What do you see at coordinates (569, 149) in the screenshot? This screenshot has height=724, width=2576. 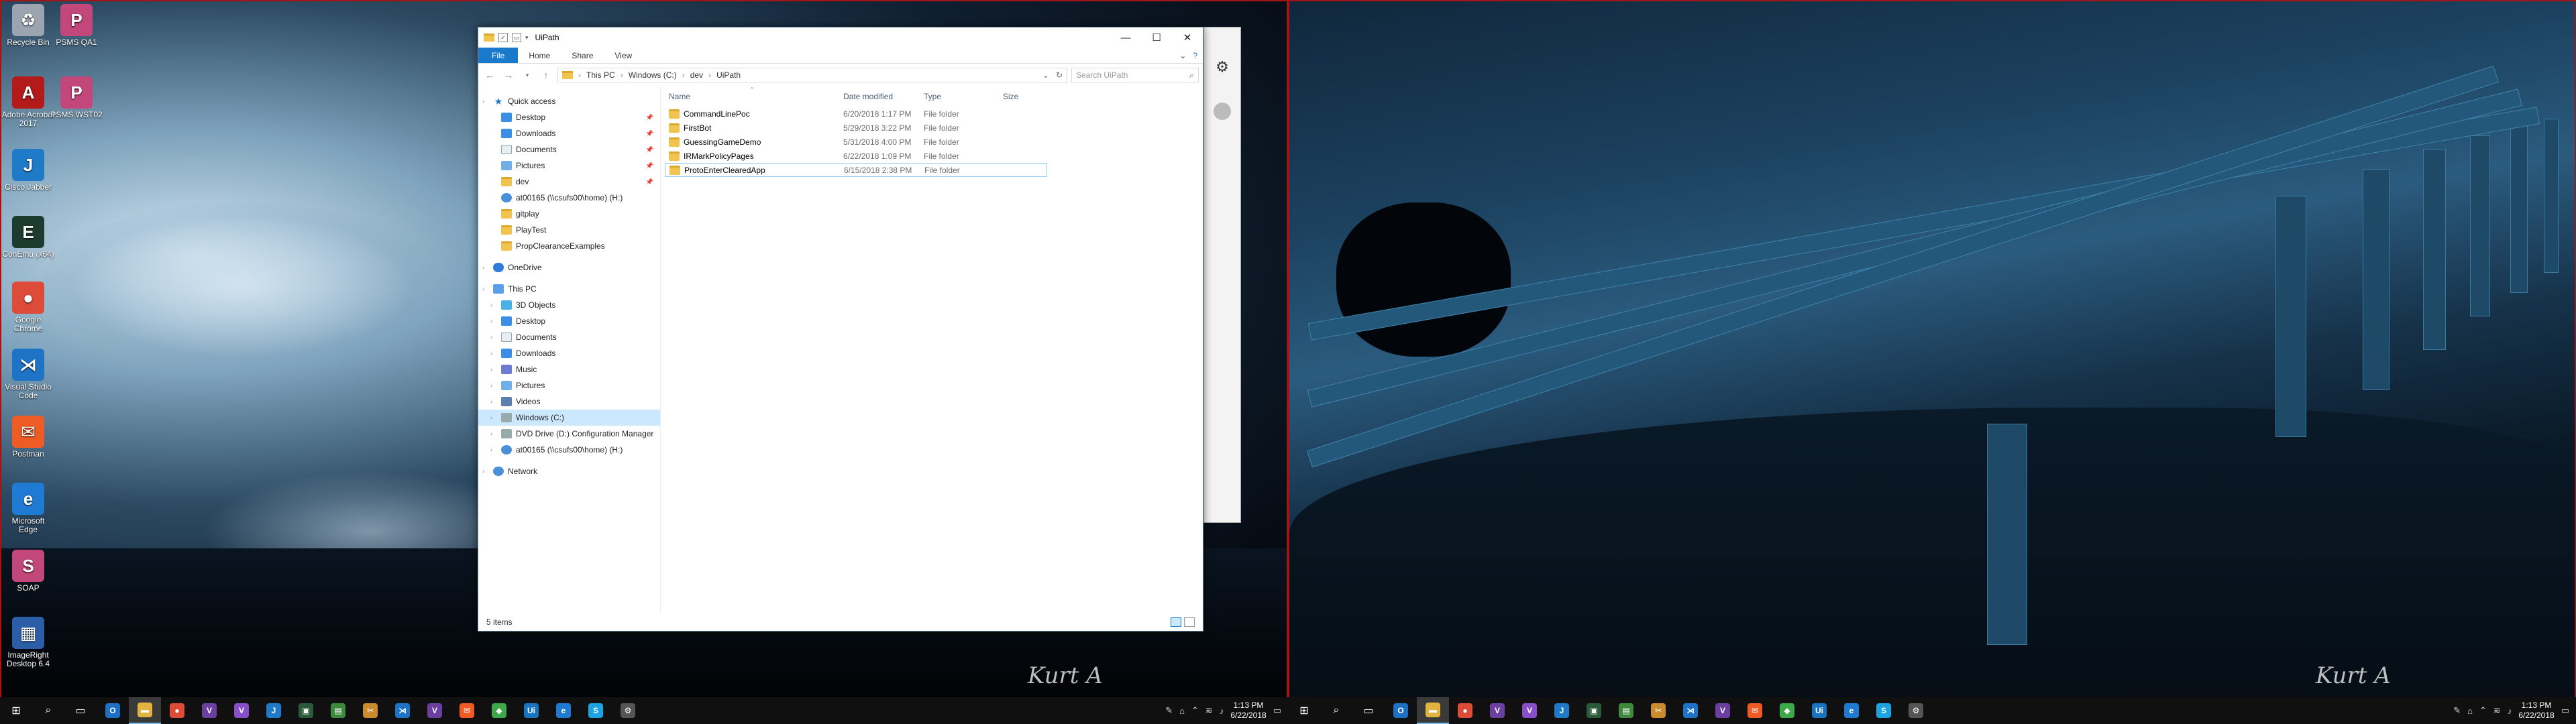 I see `nav-quick-item: Documents 📌` at bounding box center [569, 149].